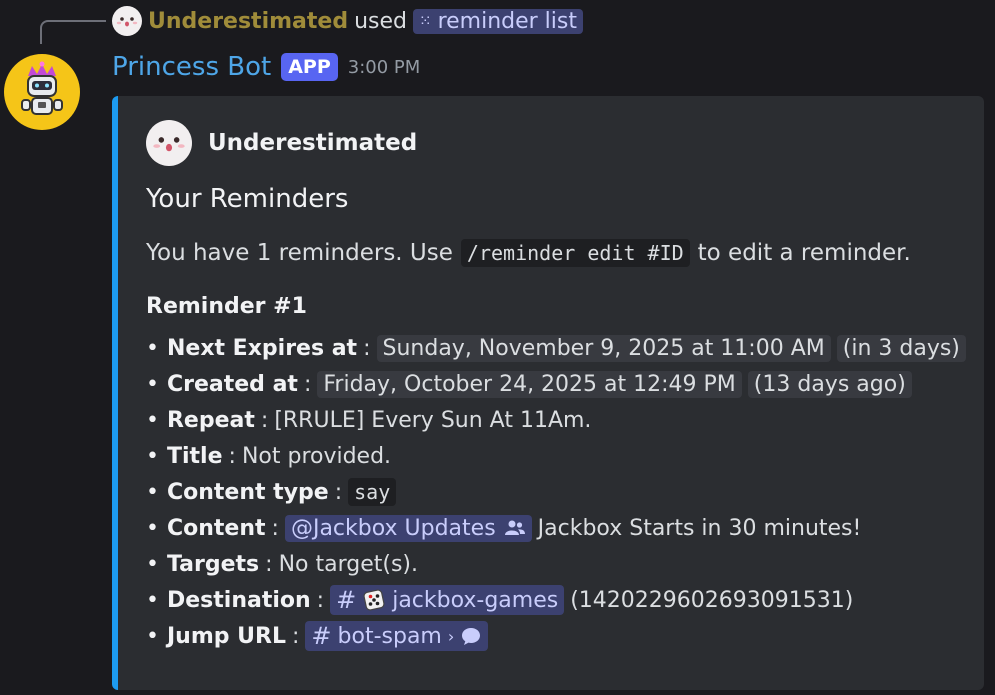  I want to click on embed-title: Your Reminders, so click(247, 199).